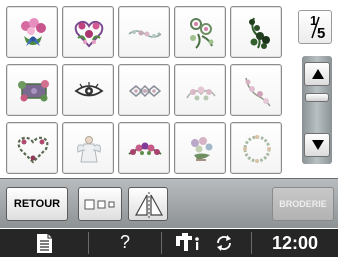 This screenshot has height=257, width=338. I want to click on floral-bouquet-embroidery-icon, so click(202, 149).